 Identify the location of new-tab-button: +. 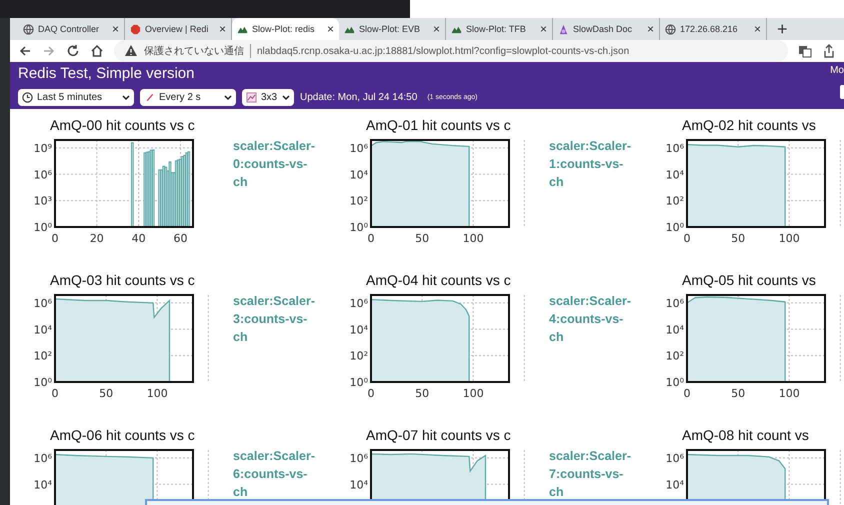
(782, 29).